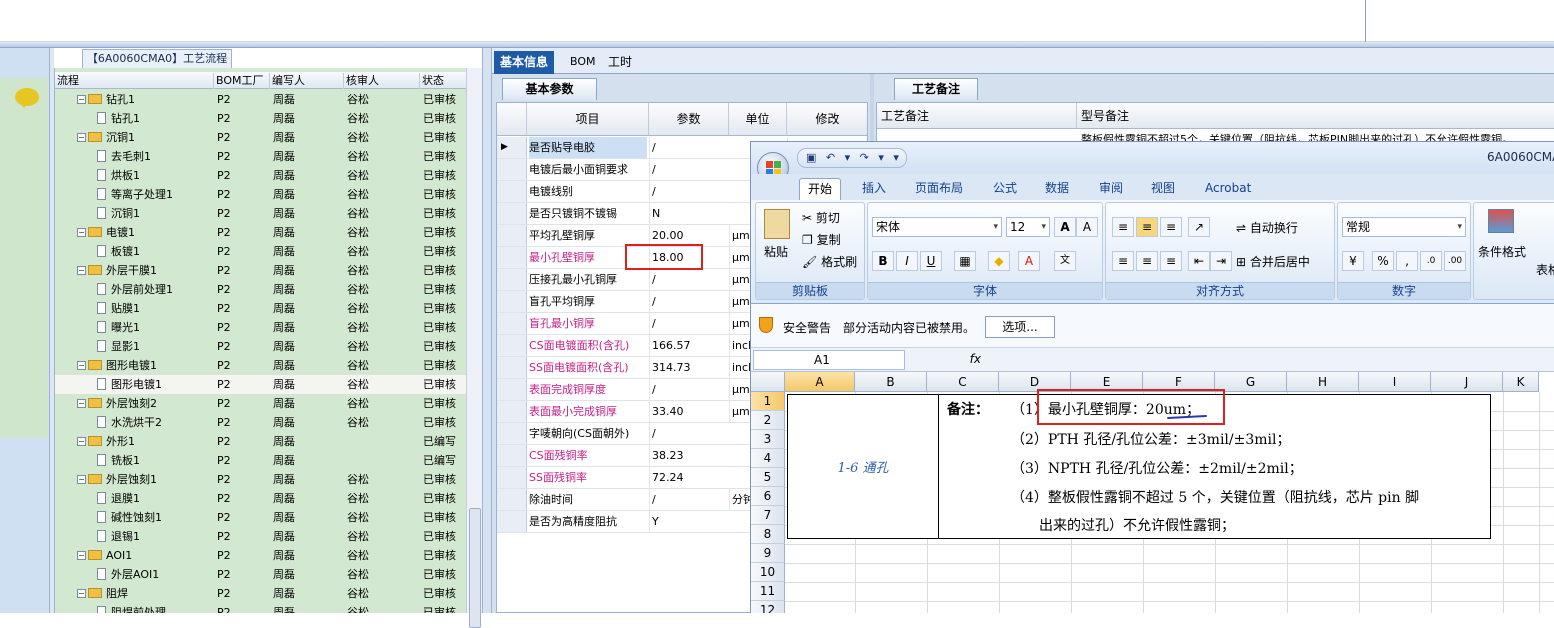 The height and width of the screenshot is (628, 1554). Describe the element at coordinates (768, 591) in the screenshot. I see `row-header: 11` at that location.